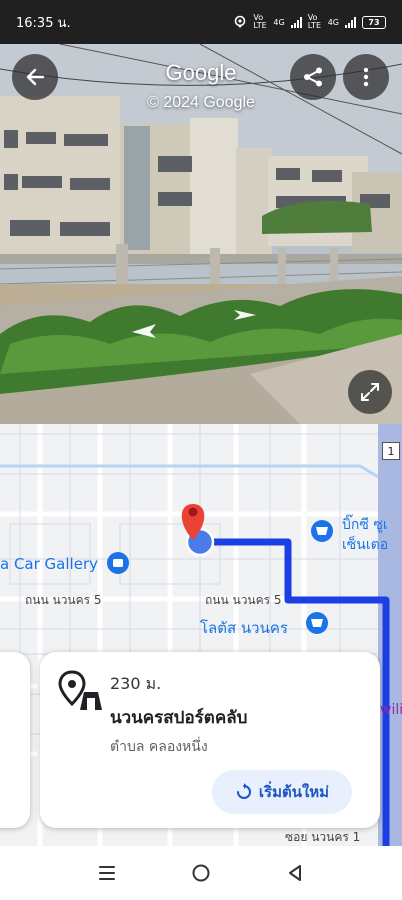 The height and width of the screenshot is (900, 402). What do you see at coordinates (201, 72) in the screenshot?
I see `street-view-title: Google` at bounding box center [201, 72].